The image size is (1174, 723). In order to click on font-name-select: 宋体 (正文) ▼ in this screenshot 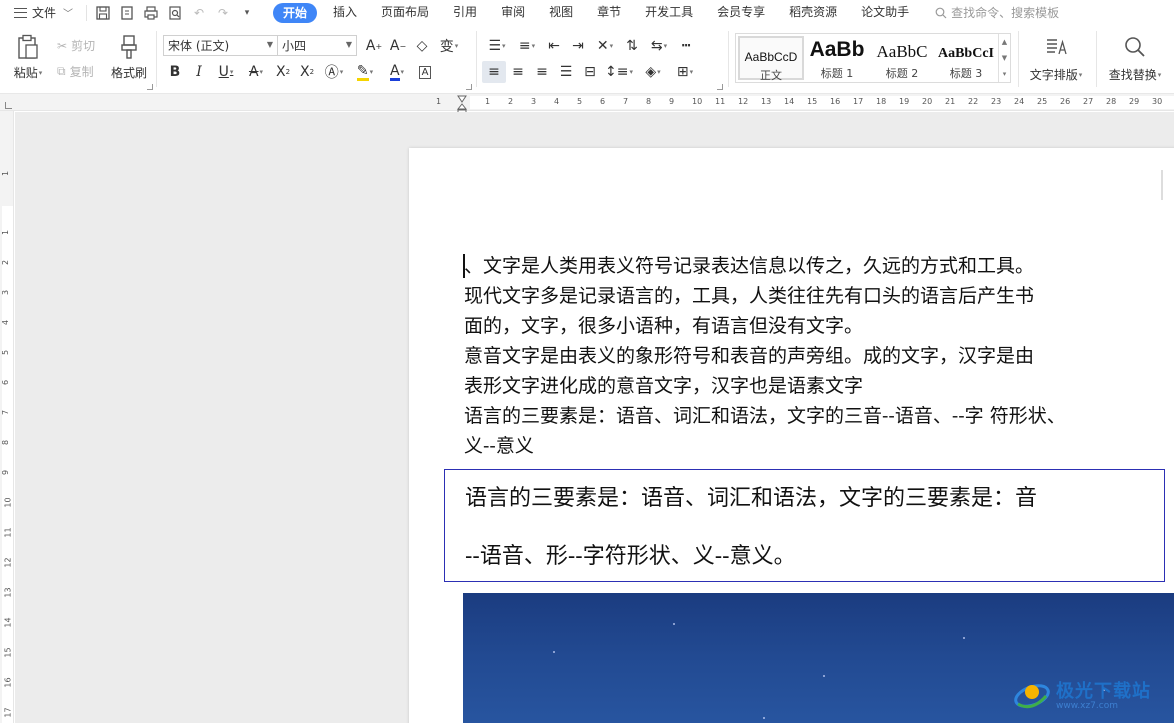, I will do `click(220, 45)`.